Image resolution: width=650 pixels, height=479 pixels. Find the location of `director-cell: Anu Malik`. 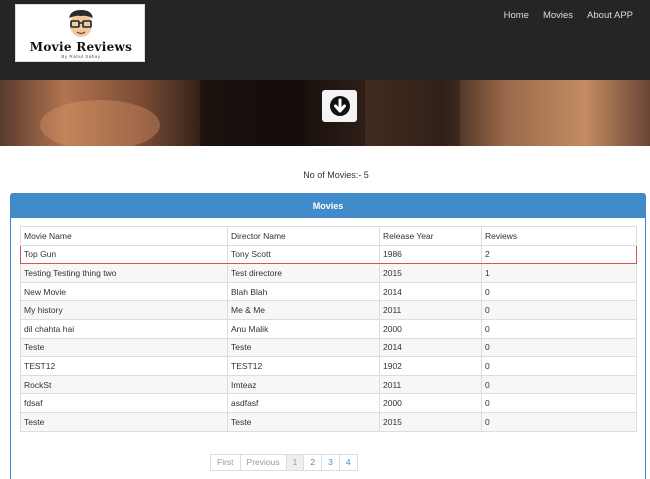

director-cell: Anu Malik is located at coordinates (303, 328).